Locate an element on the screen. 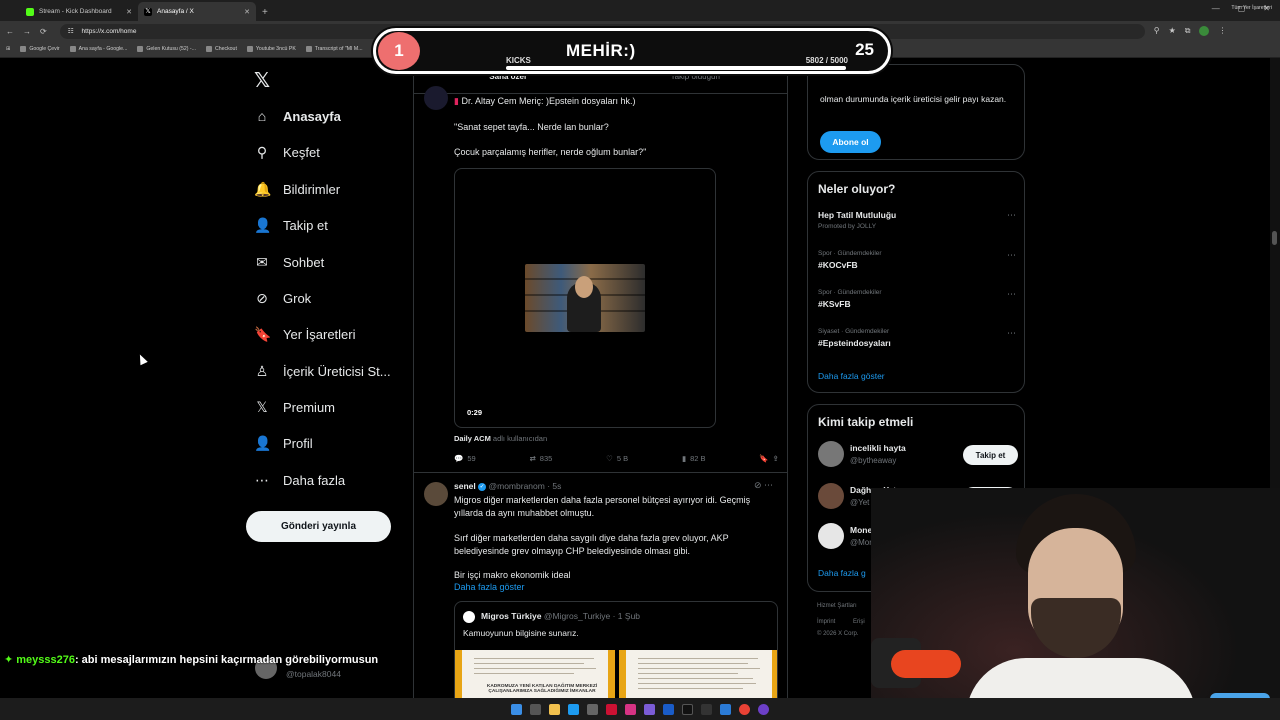 The height and width of the screenshot is (720, 1280). footer-link: İmprint is located at coordinates (826, 622).